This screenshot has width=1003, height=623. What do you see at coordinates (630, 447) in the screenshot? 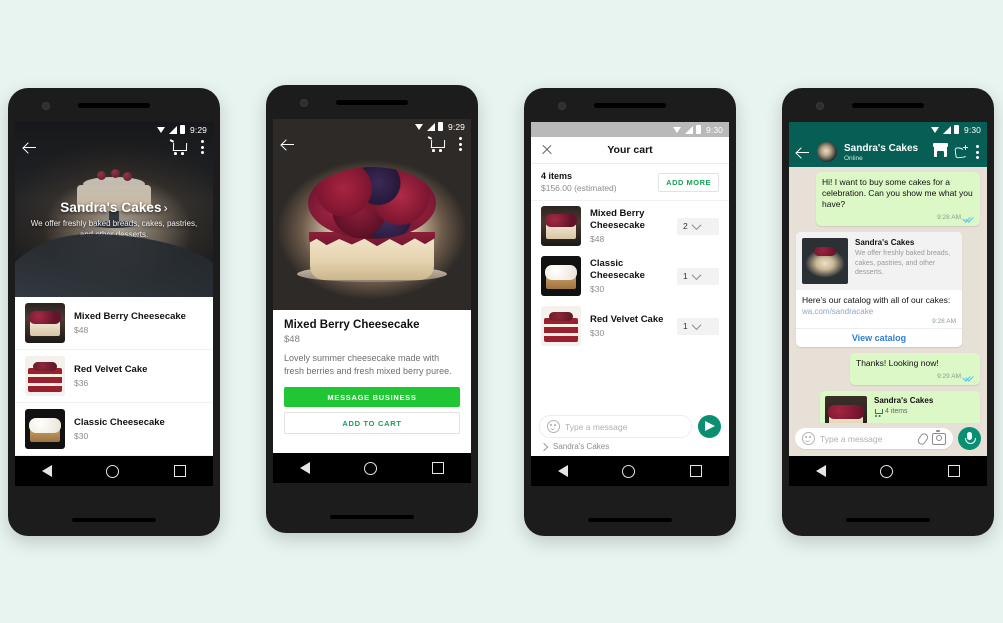
I see `cart-business-chip: Sandra's Cakes` at bounding box center [630, 447].